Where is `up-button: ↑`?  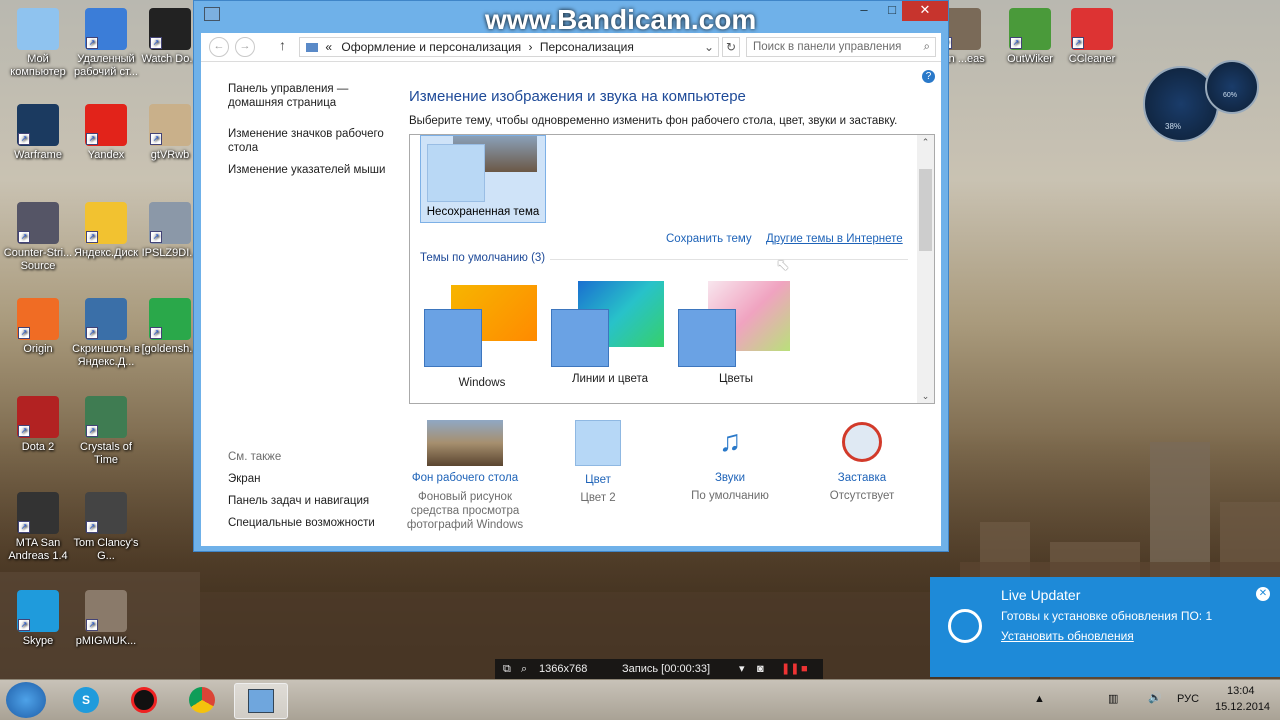 up-button: ↑ is located at coordinates (282, 45).